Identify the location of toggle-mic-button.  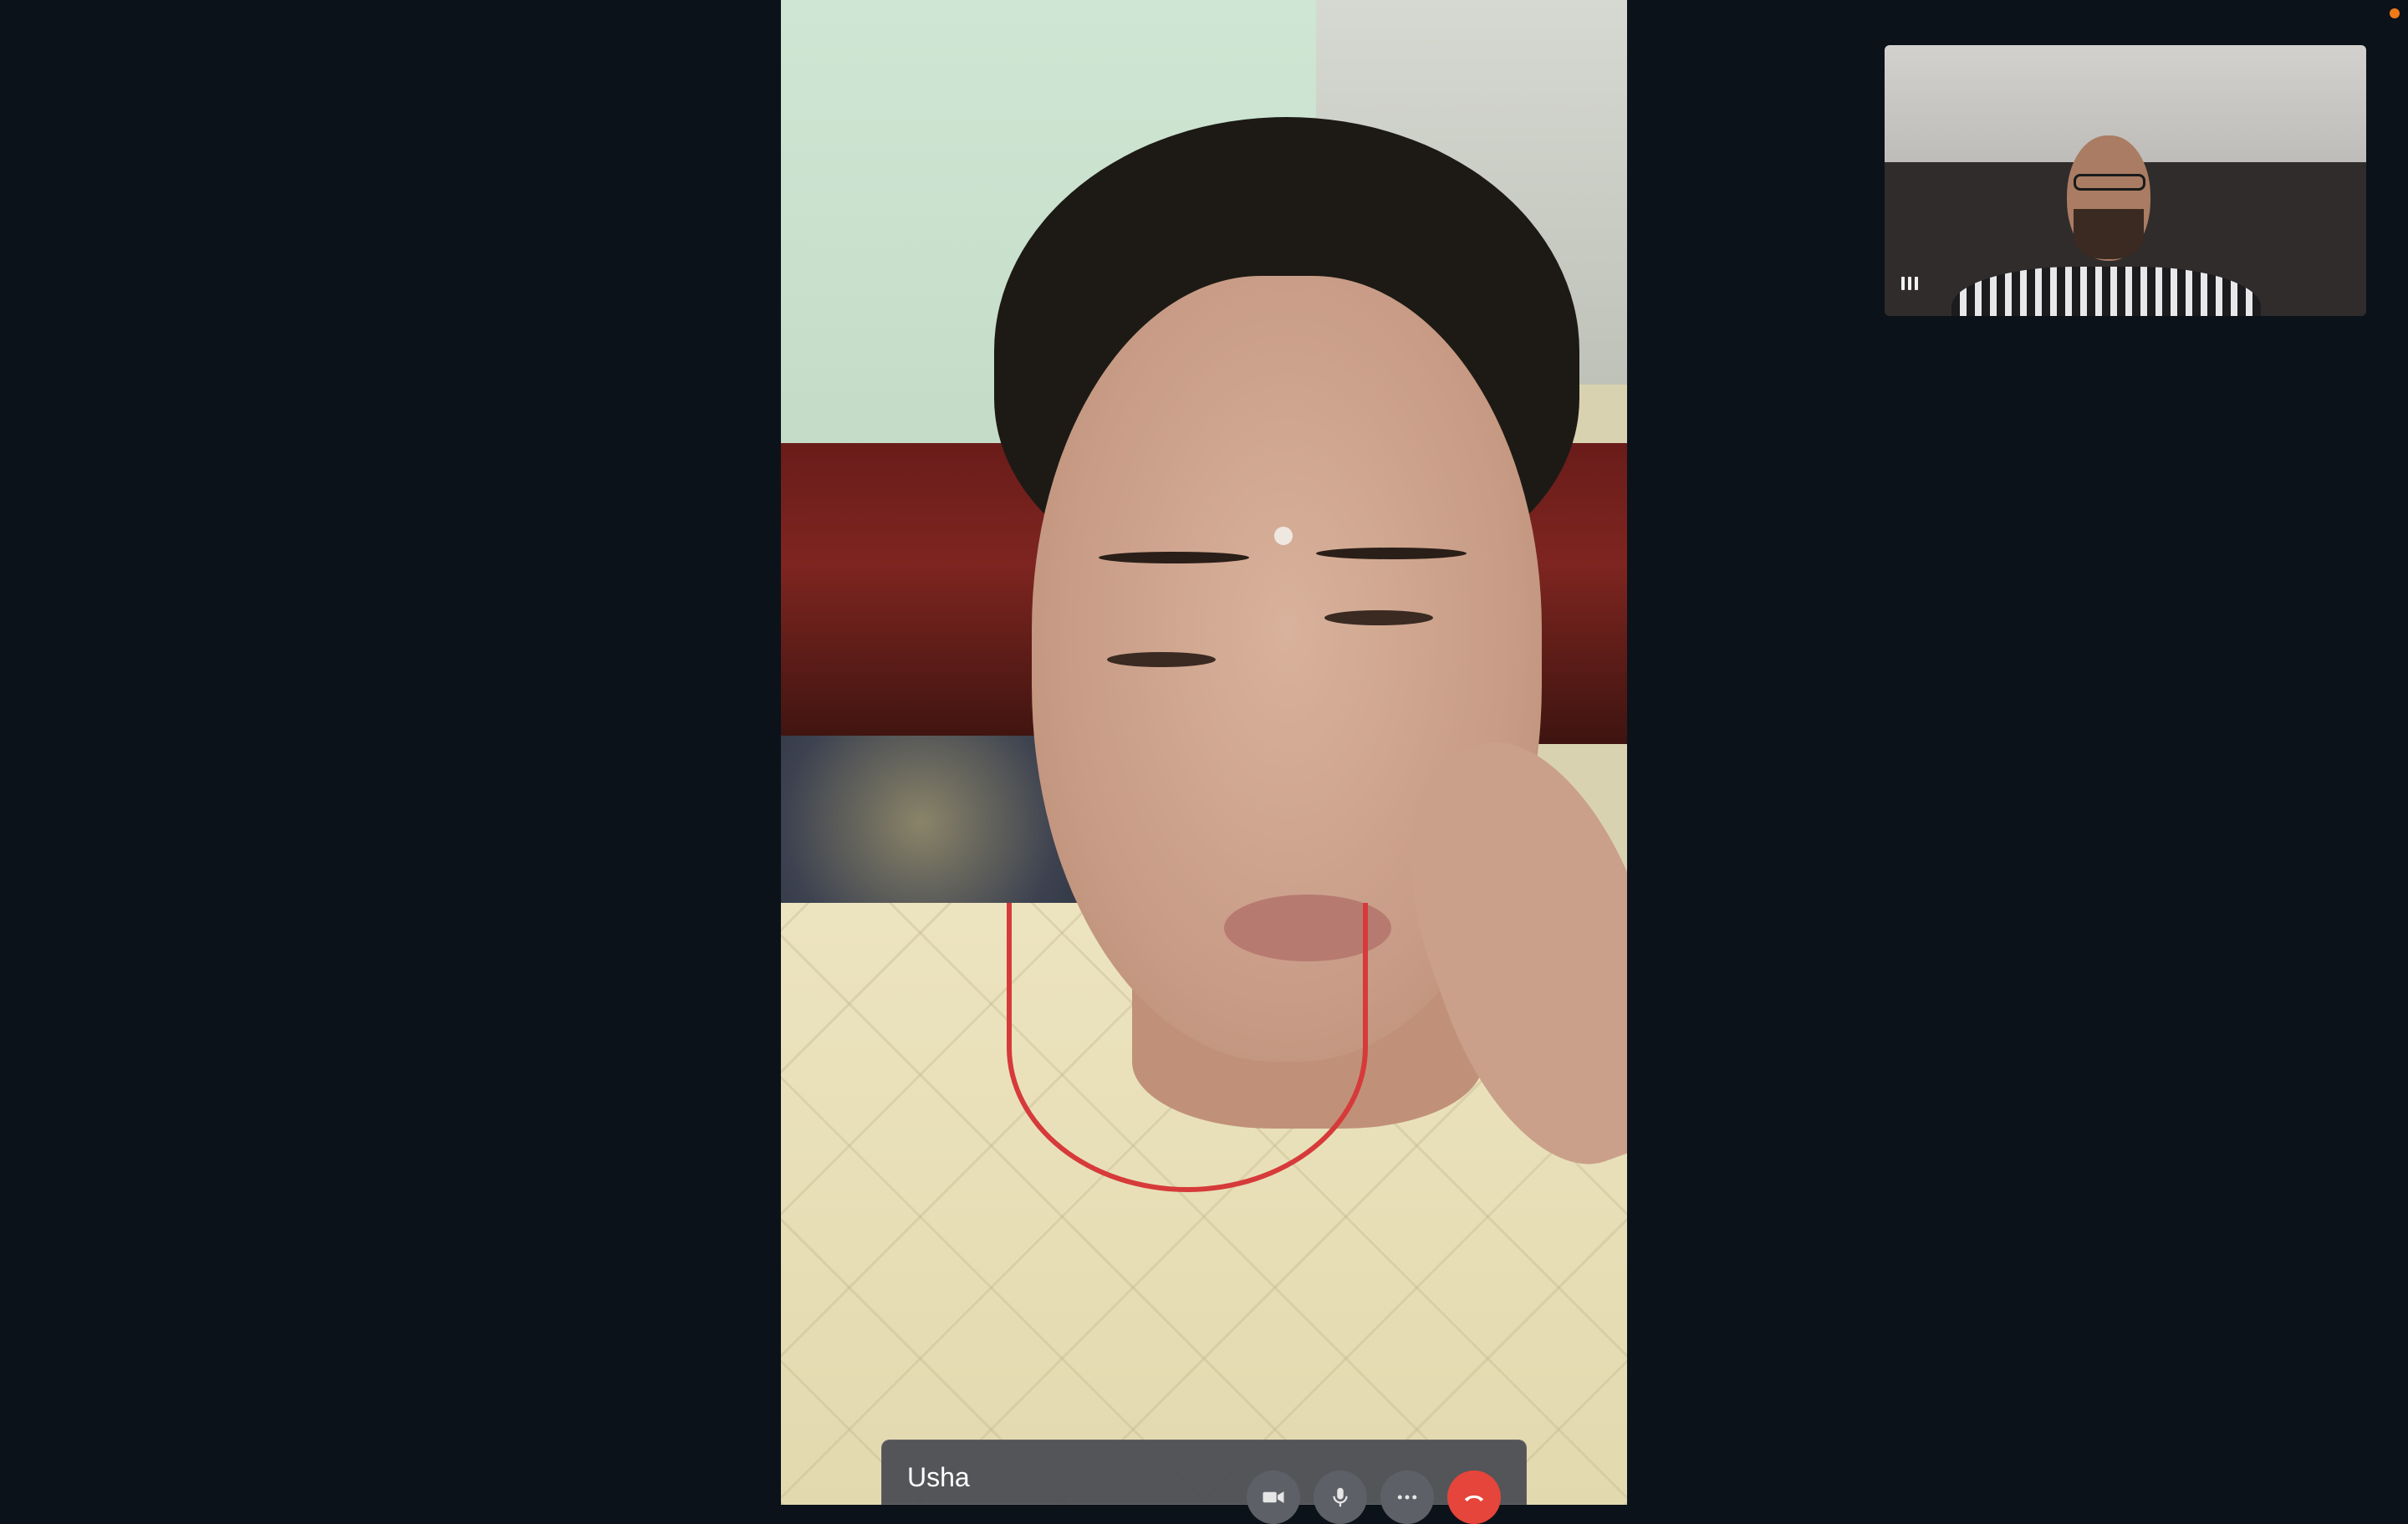
(1341, 1497).